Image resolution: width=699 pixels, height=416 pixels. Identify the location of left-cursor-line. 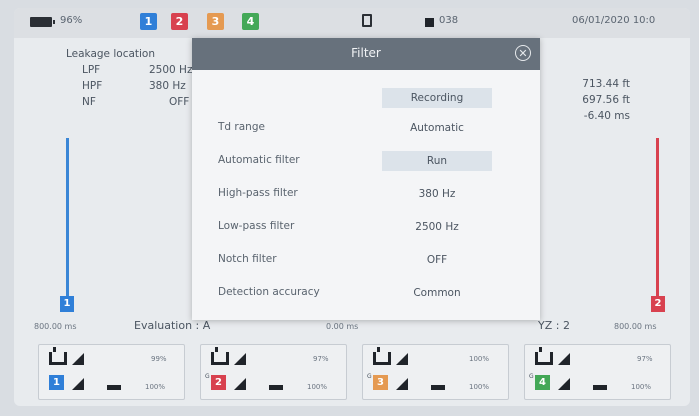
(67, 224).